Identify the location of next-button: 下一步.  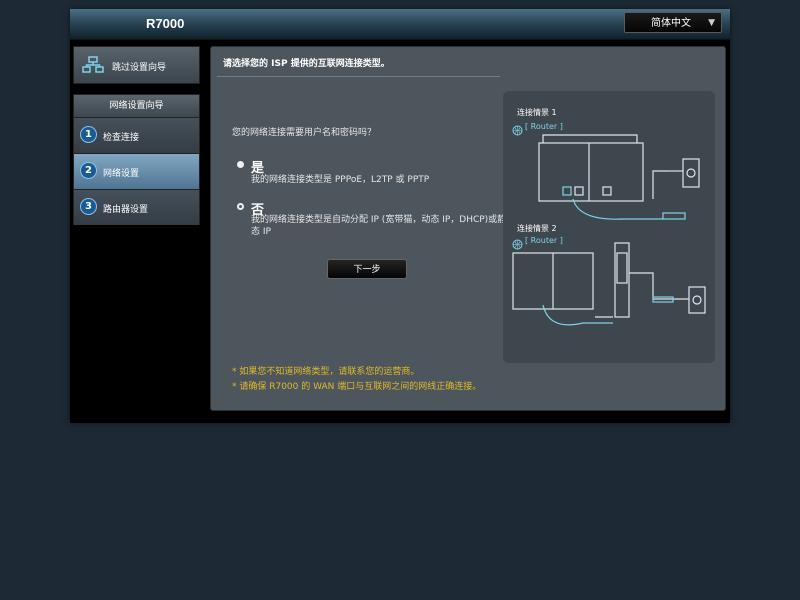
(367, 269).